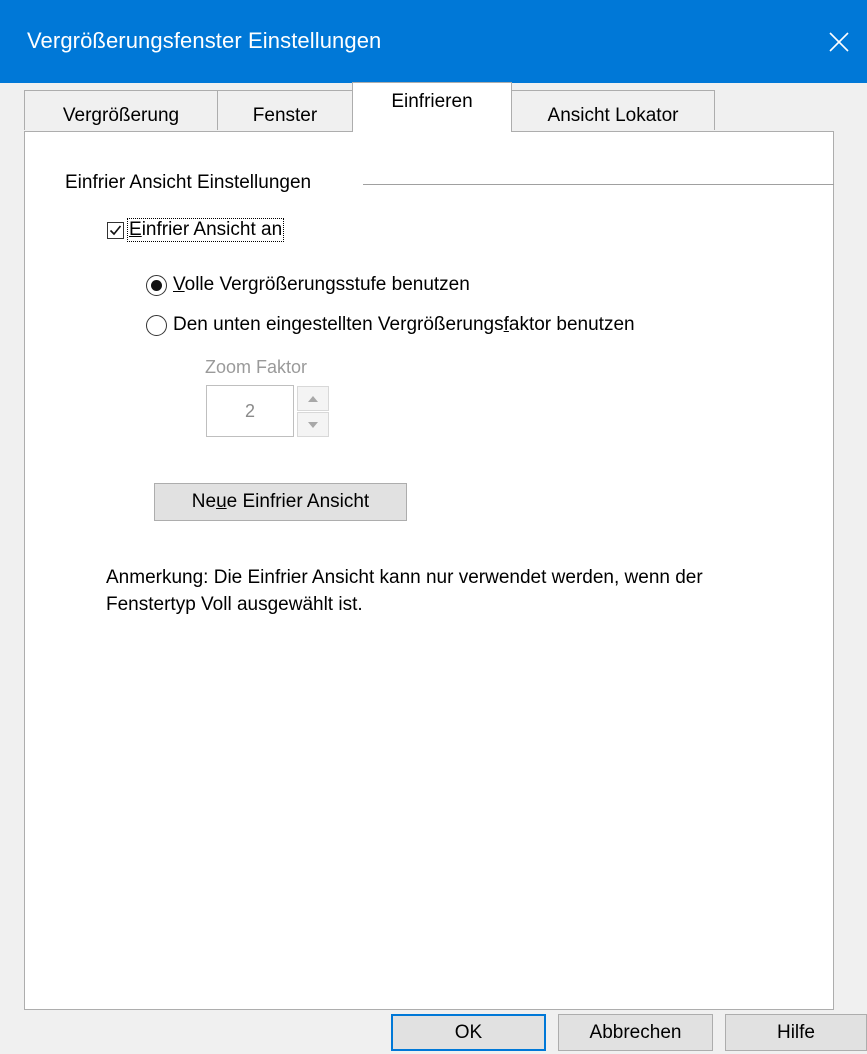 The height and width of the screenshot is (1054, 867). What do you see at coordinates (156, 325) in the screenshot?
I see `radio-button` at bounding box center [156, 325].